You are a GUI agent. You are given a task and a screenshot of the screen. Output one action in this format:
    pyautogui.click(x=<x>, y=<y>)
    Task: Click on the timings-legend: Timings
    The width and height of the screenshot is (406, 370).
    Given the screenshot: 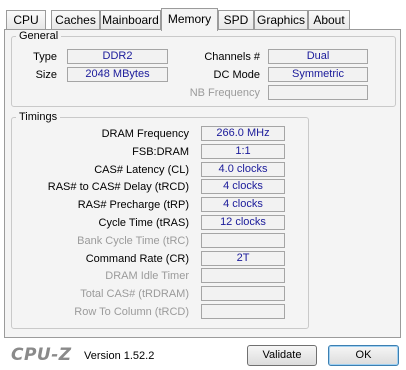 What is the action you would take?
    pyautogui.click(x=38, y=117)
    